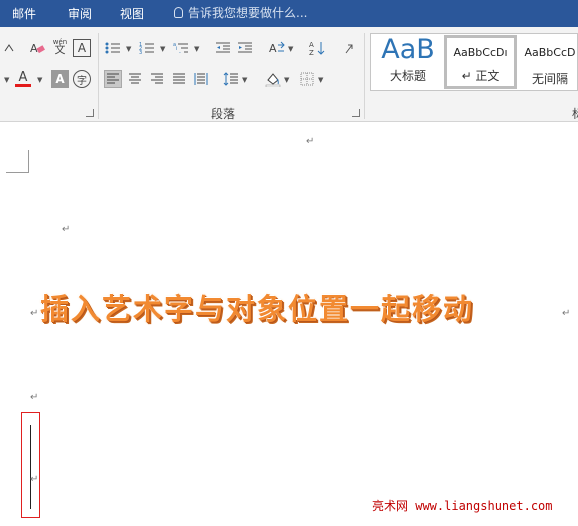  Describe the element at coordinates (231, 79) in the screenshot. I see `line-spacing-icon` at that location.